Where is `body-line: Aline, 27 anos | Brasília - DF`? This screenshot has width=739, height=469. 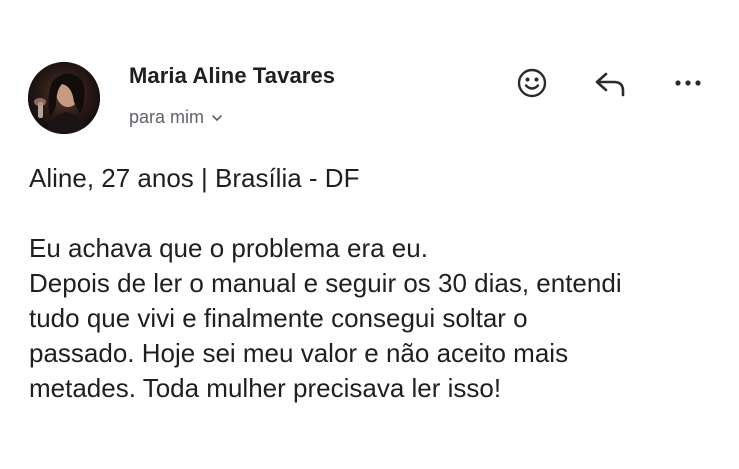
body-line: Aline, 27 anos | Brasília - DF is located at coordinates (194, 178).